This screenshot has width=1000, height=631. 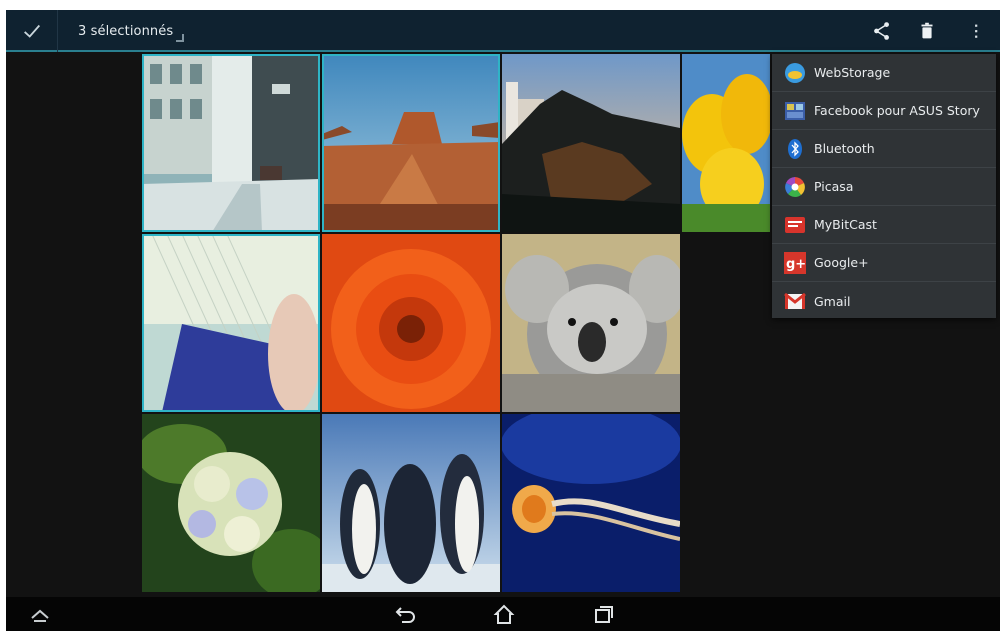 What do you see at coordinates (180, 38) in the screenshot?
I see `dropdown-caret-icon` at bounding box center [180, 38].